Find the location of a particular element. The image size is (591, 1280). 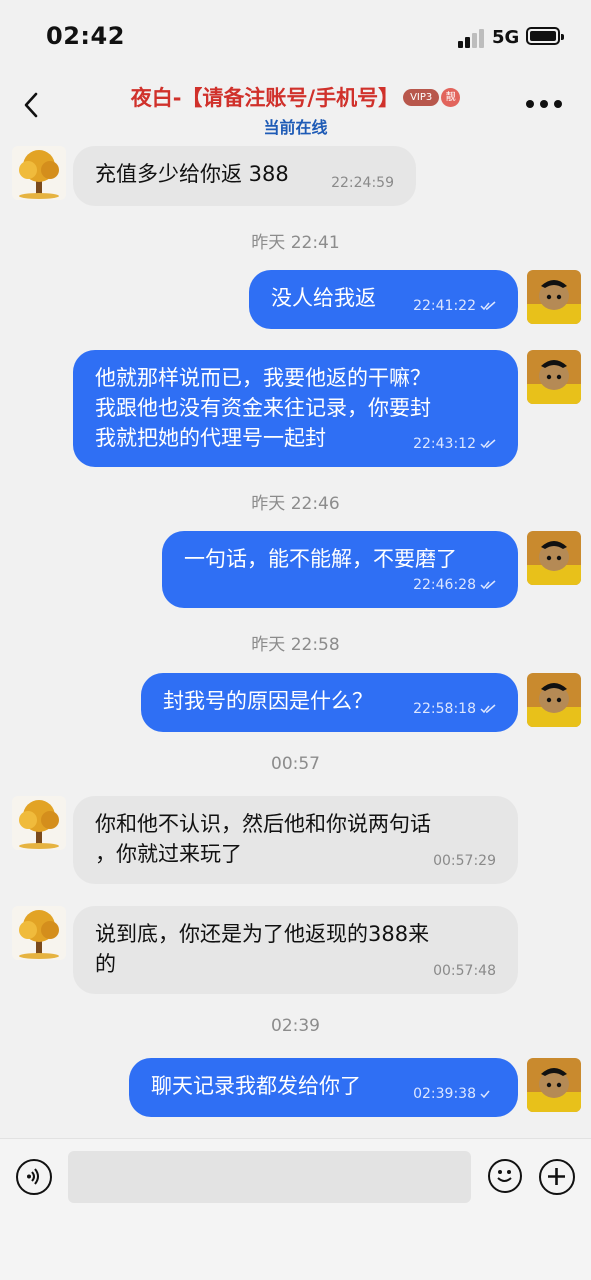

voice-icon is located at coordinates (33, 1176).